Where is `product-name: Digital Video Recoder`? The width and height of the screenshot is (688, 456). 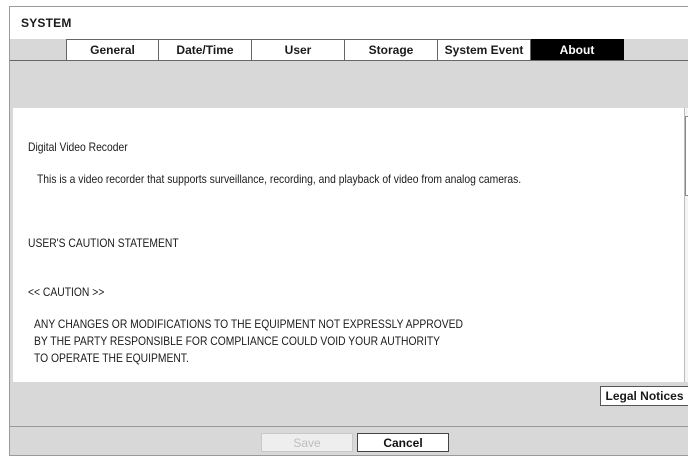
product-name: Digital Video Recoder is located at coordinates (78, 147).